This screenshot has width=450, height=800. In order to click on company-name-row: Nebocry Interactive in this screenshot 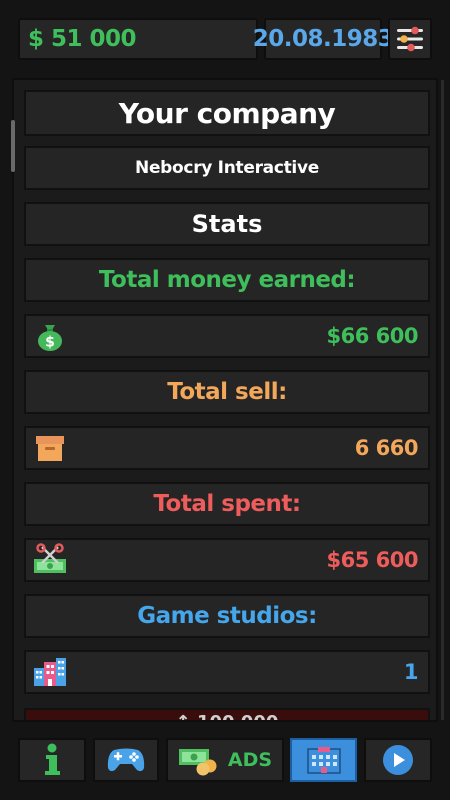, I will do `click(227, 168)`.